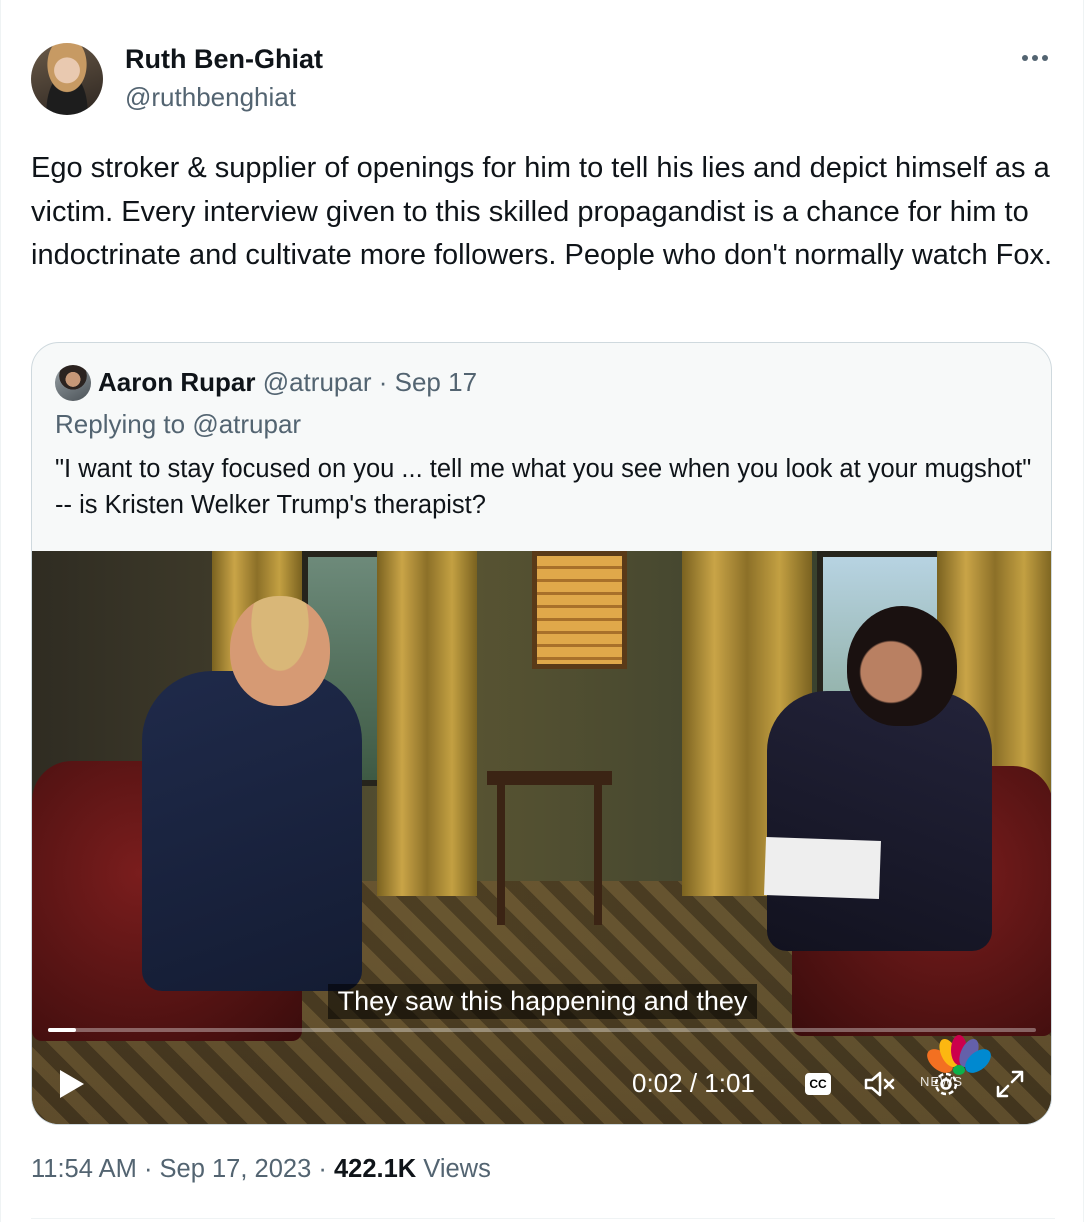  I want to click on tweet-time: 11:54 AM, so click(84, 1169).